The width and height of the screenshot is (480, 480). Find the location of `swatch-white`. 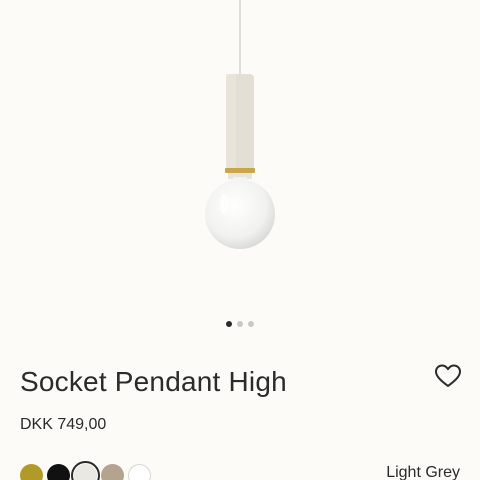

swatch-white is located at coordinates (139, 472).